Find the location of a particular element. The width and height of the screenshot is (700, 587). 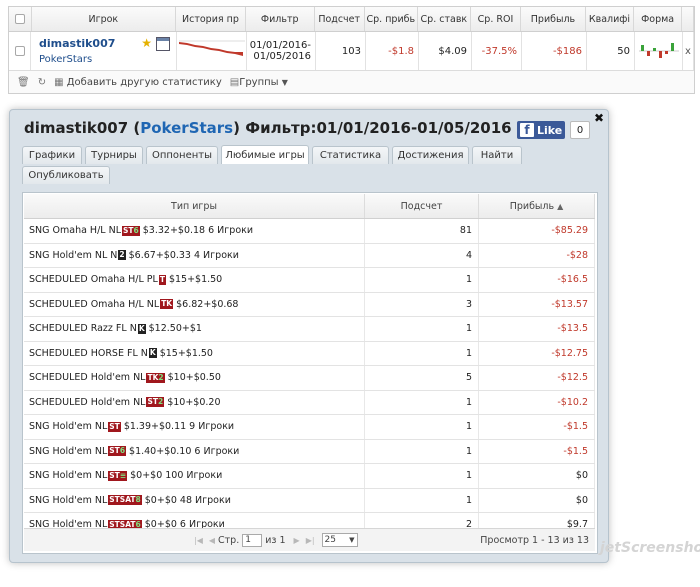

qualif-cell: 50 is located at coordinates (611, 51).